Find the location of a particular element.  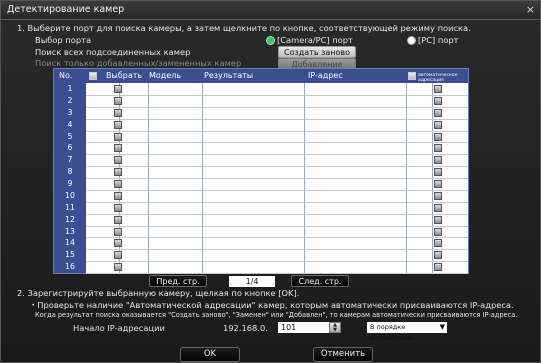

port-pc-label: [PC] порт is located at coordinates (438, 40).